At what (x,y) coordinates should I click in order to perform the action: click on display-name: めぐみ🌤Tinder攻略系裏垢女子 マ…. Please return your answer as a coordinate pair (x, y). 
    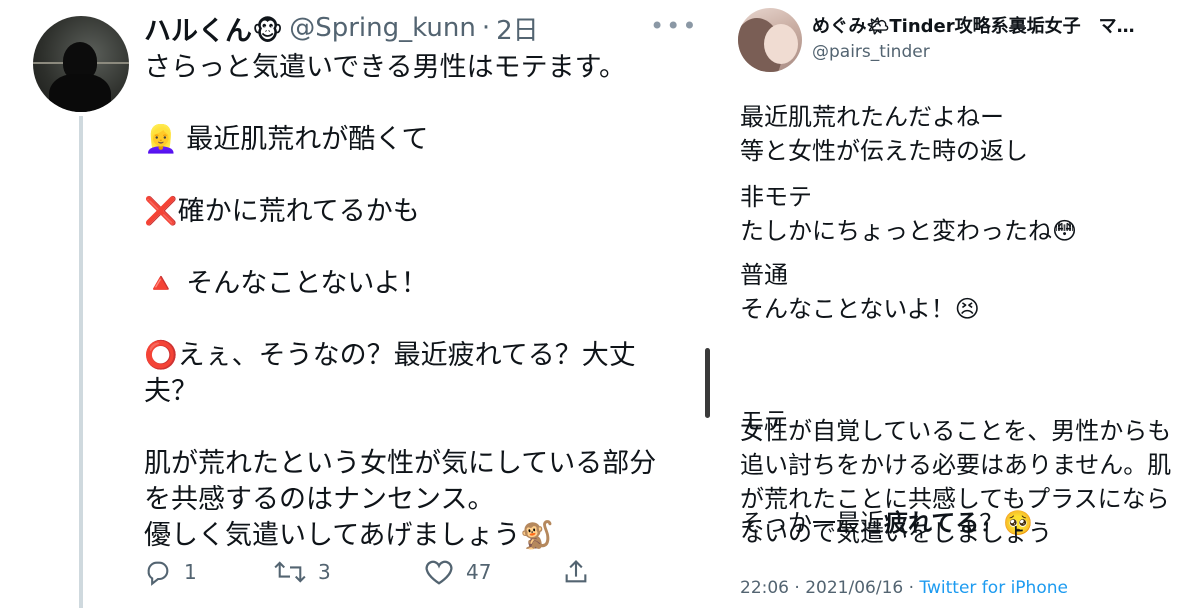
    Looking at the image, I should click on (973, 25).